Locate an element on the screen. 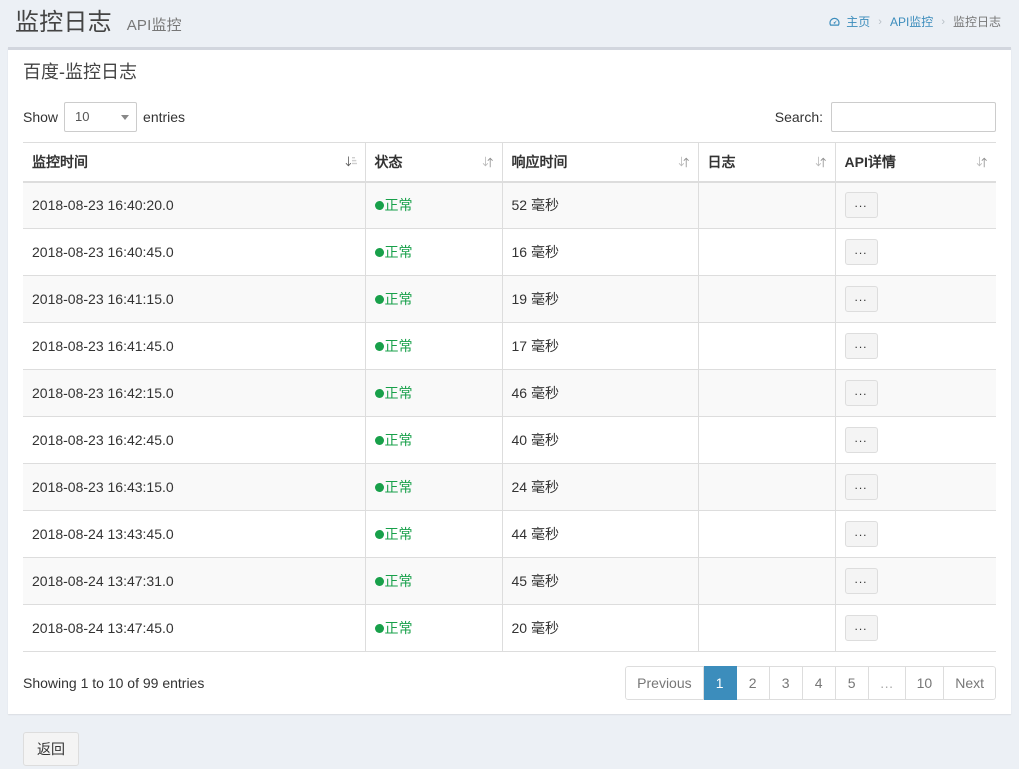 The width and height of the screenshot is (1019, 769). search-input is located at coordinates (913, 116).